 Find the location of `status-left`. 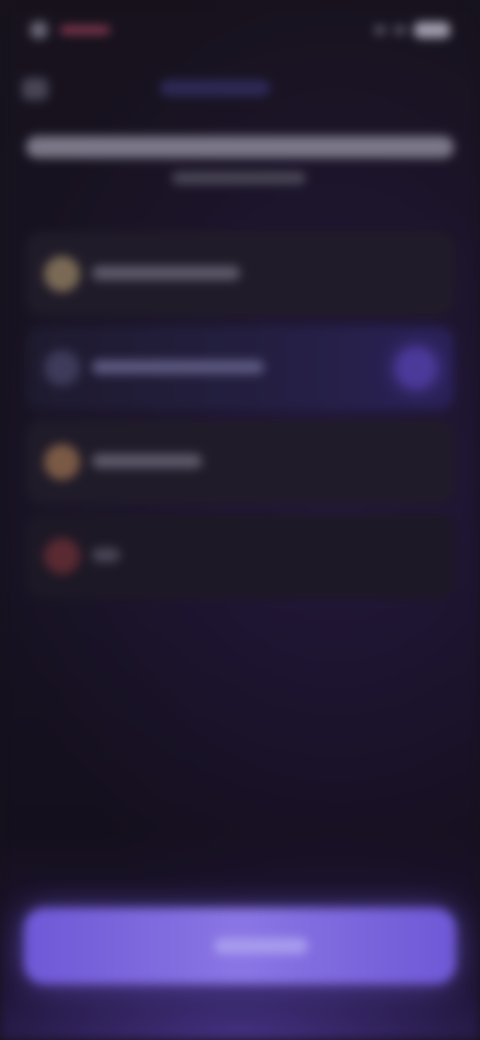

status-left is located at coordinates (70, 30).